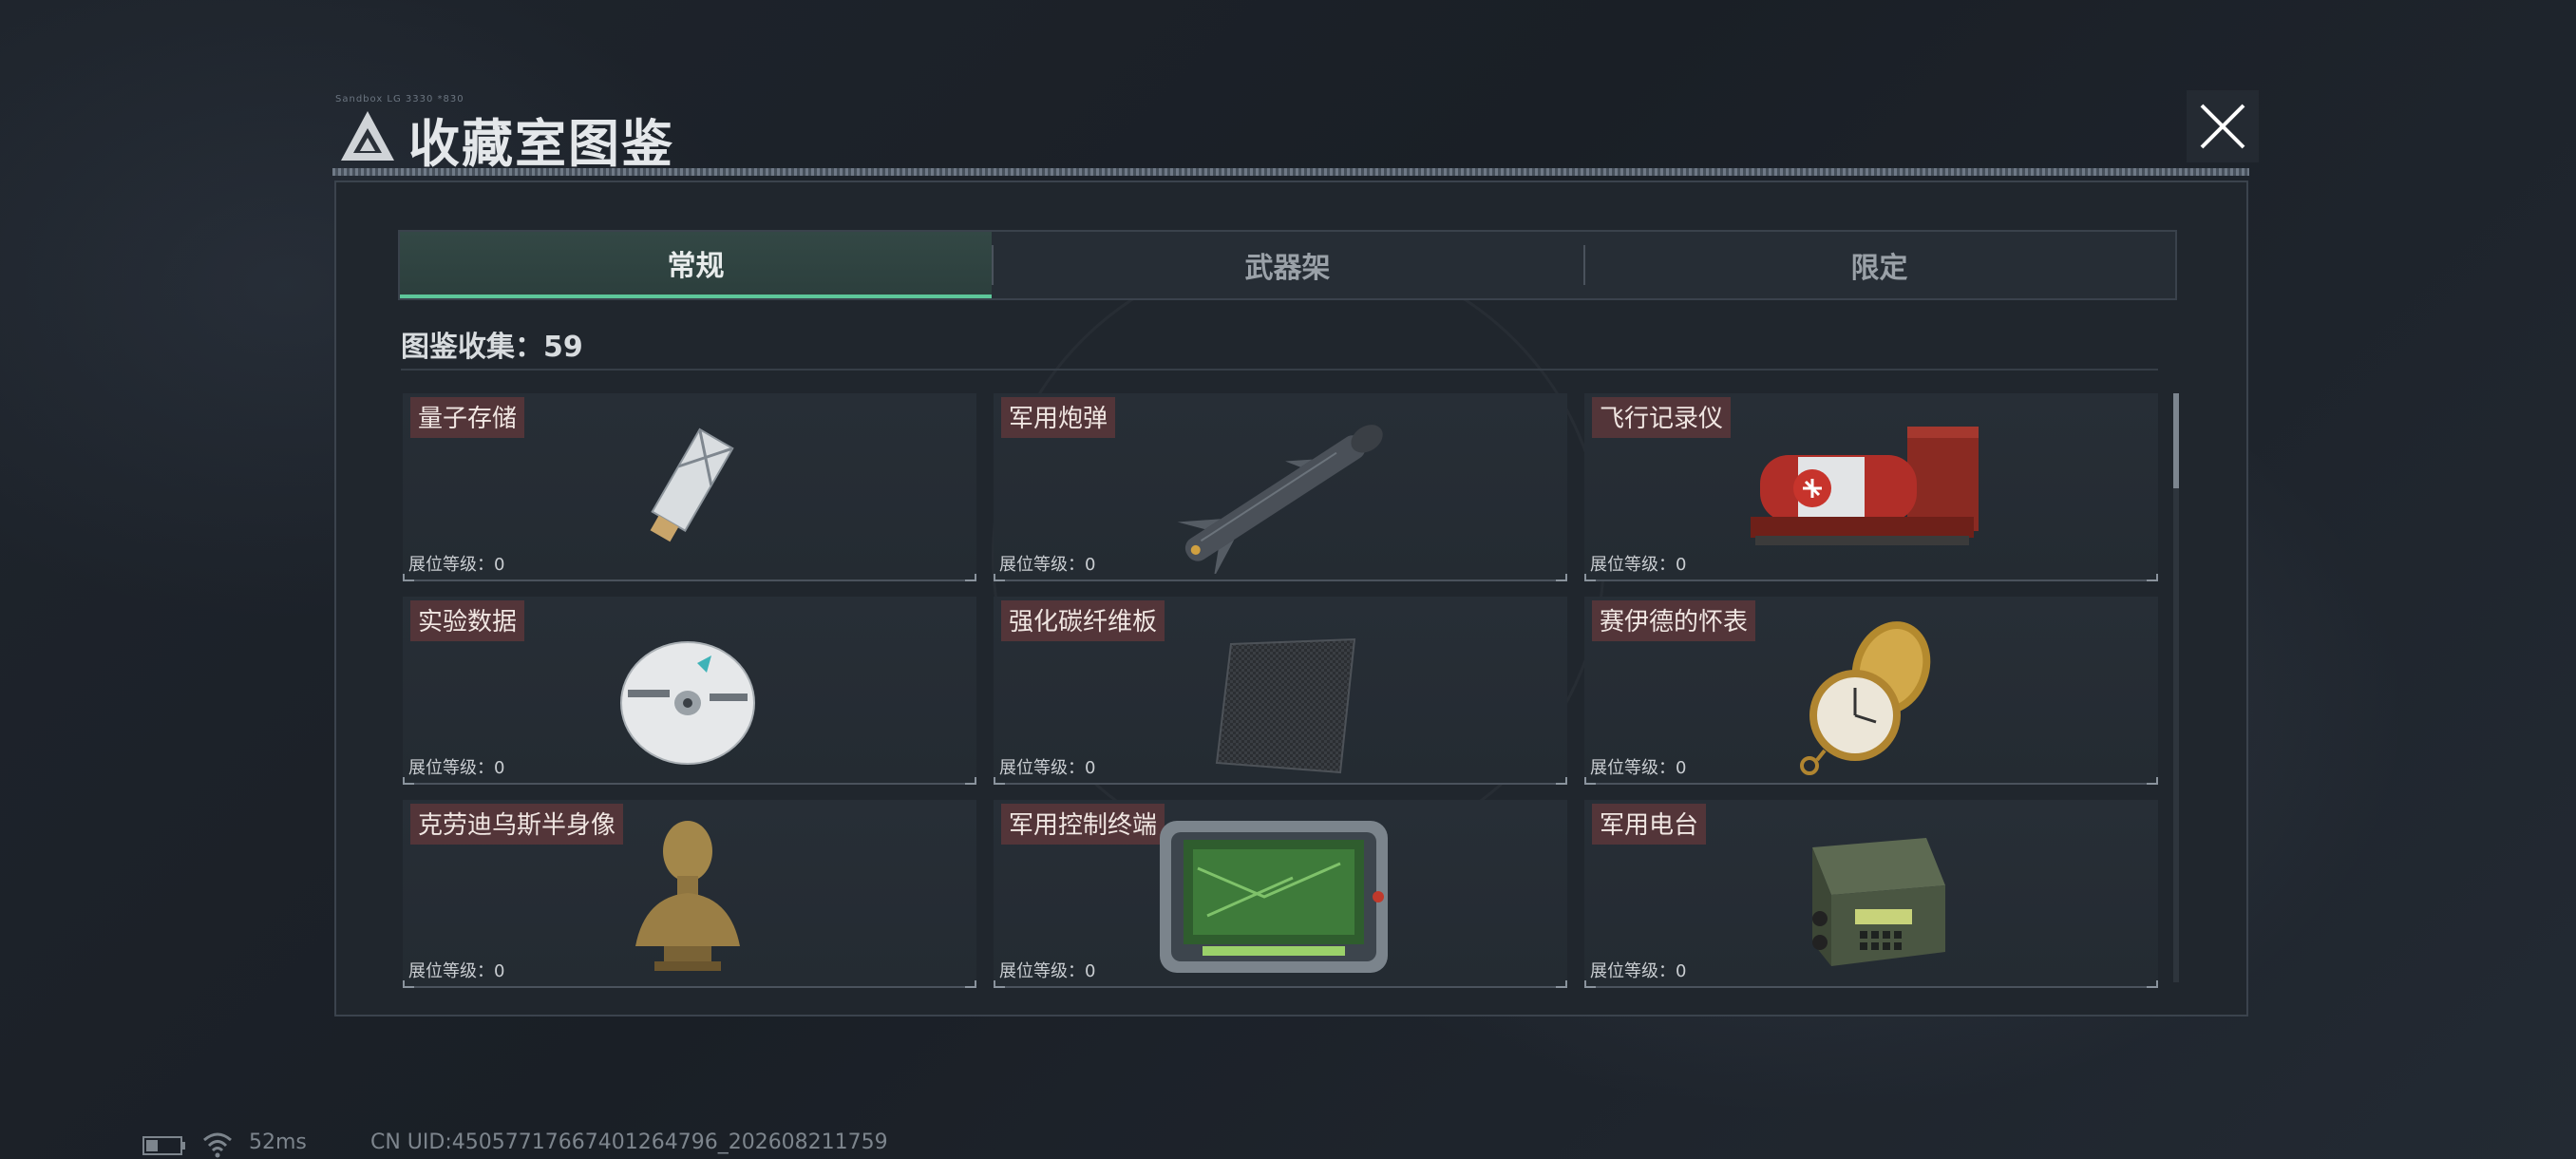  Describe the element at coordinates (1293, 133) in the screenshot. I see `modal-header: Sandbox LG 3330 *830 收藏室图鉴` at that location.